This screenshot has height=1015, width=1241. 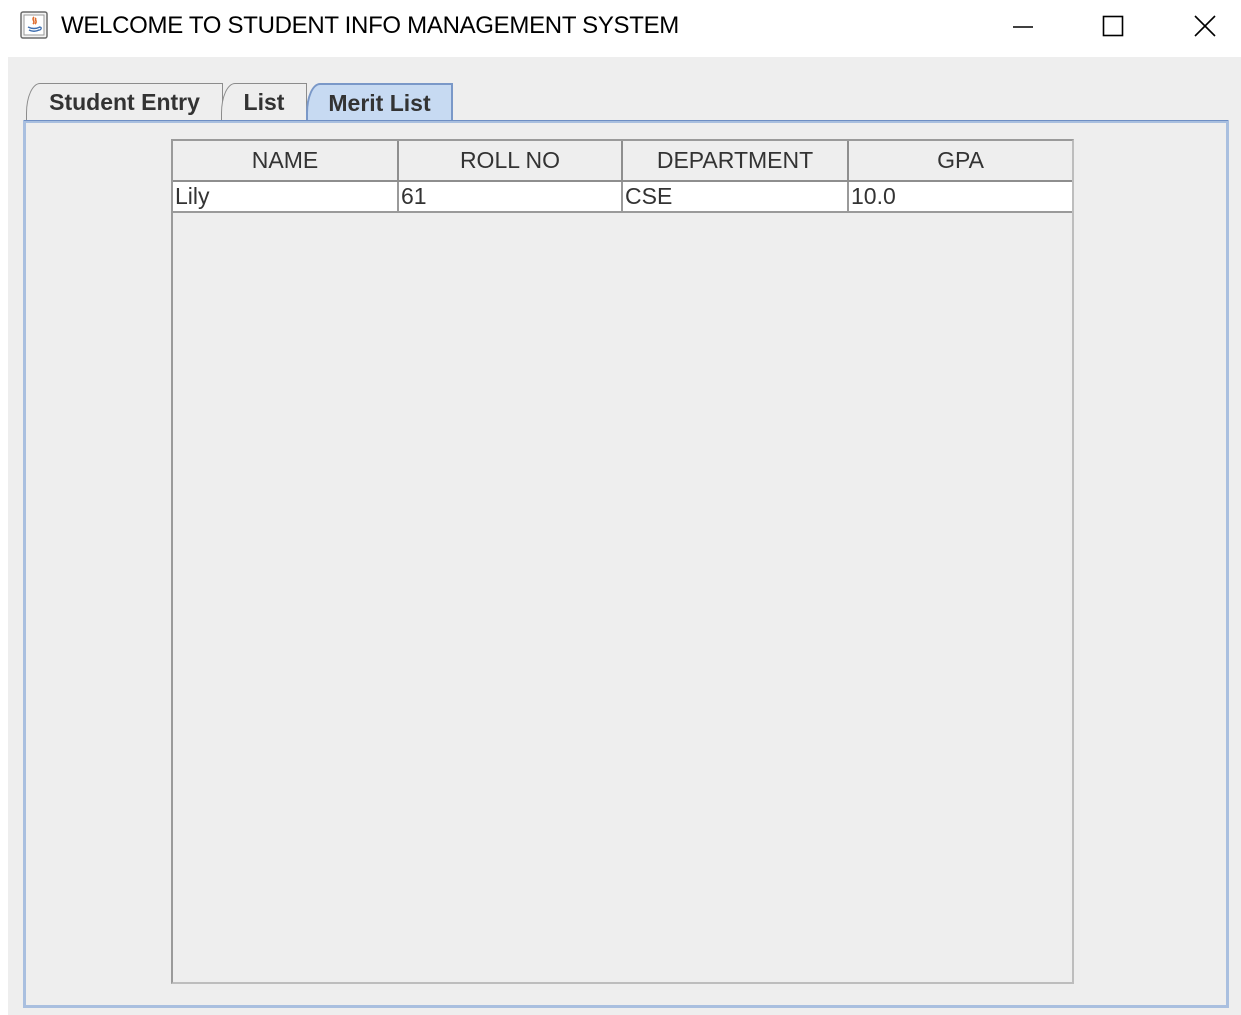 I want to click on tab-list: List, so click(x=264, y=102).